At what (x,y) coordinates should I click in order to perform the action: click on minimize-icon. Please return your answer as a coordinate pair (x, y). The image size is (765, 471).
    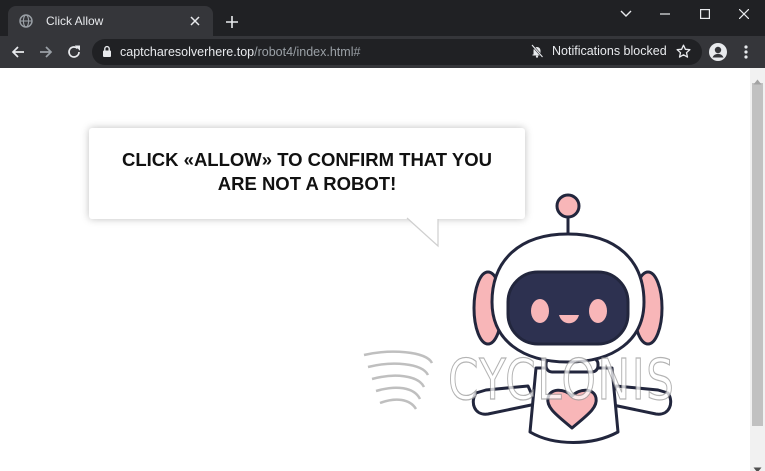
    Looking at the image, I should click on (665, 14).